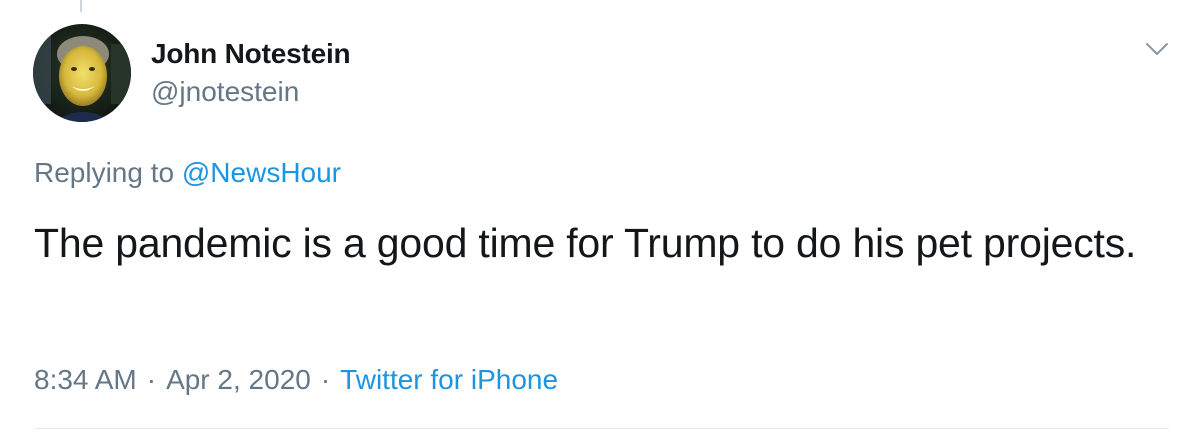 The image size is (1202, 432). I want to click on avatar-image, so click(82, 73).